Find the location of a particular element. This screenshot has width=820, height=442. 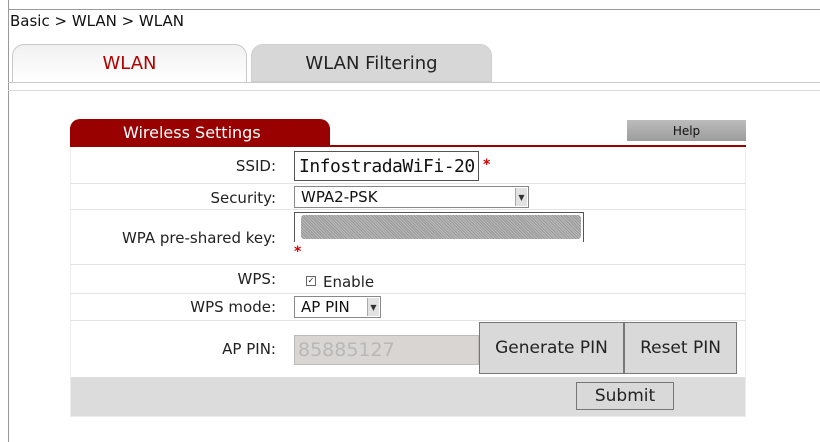

wps-label: WPS: is located at coordinates (256, 279).